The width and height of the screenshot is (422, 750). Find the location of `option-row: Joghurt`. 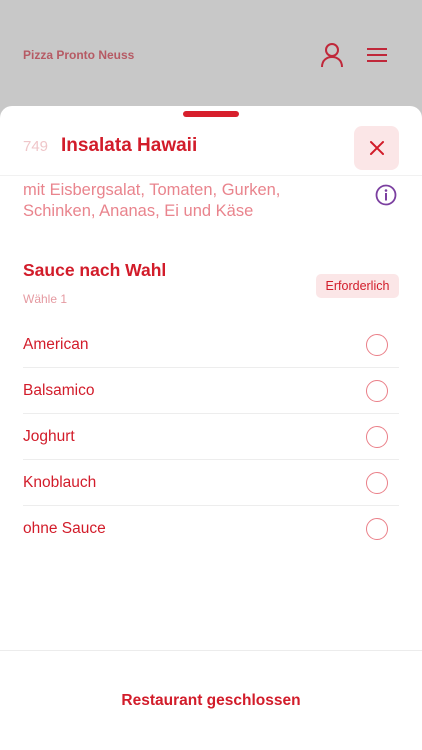

option-row: Joghurt is located at coordinates (211, 437).